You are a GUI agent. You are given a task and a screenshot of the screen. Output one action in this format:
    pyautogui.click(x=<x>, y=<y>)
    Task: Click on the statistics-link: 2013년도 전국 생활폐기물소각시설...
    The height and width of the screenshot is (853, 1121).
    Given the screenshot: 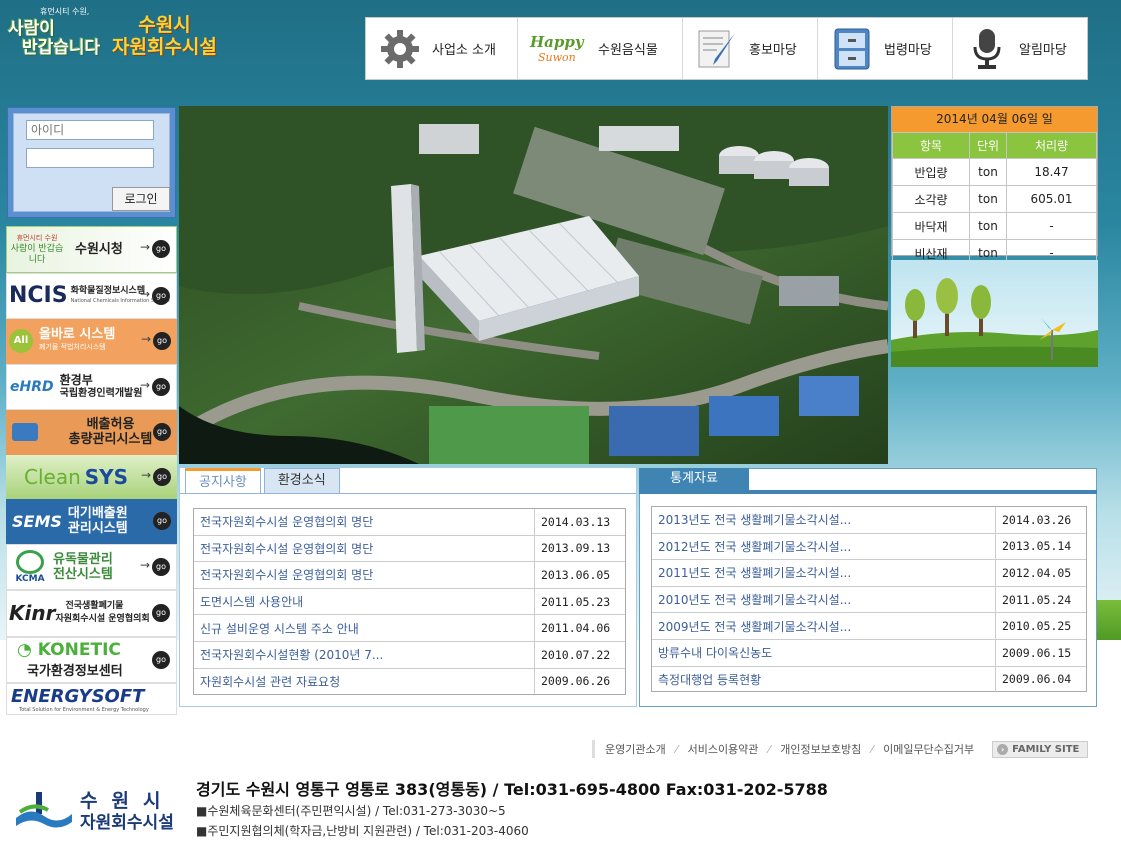 What is the action you would take?
    pyautogui.click(x=754, y=520)
    